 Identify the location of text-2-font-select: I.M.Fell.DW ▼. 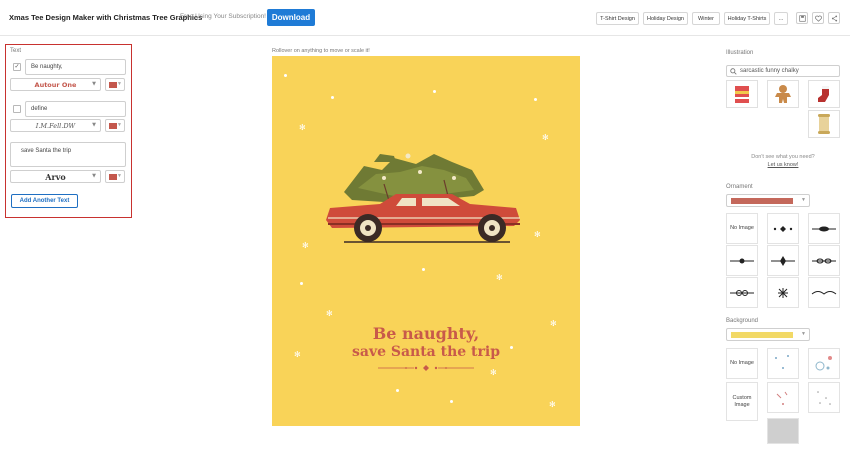
(55, 125).